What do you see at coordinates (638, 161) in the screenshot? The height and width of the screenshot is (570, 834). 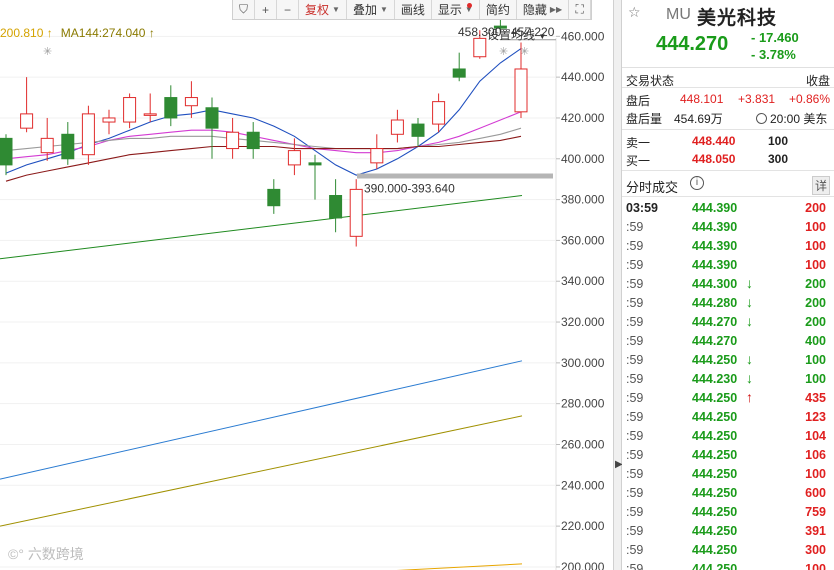 I see `bid-label: 买一` at bounding box center [638, 161].